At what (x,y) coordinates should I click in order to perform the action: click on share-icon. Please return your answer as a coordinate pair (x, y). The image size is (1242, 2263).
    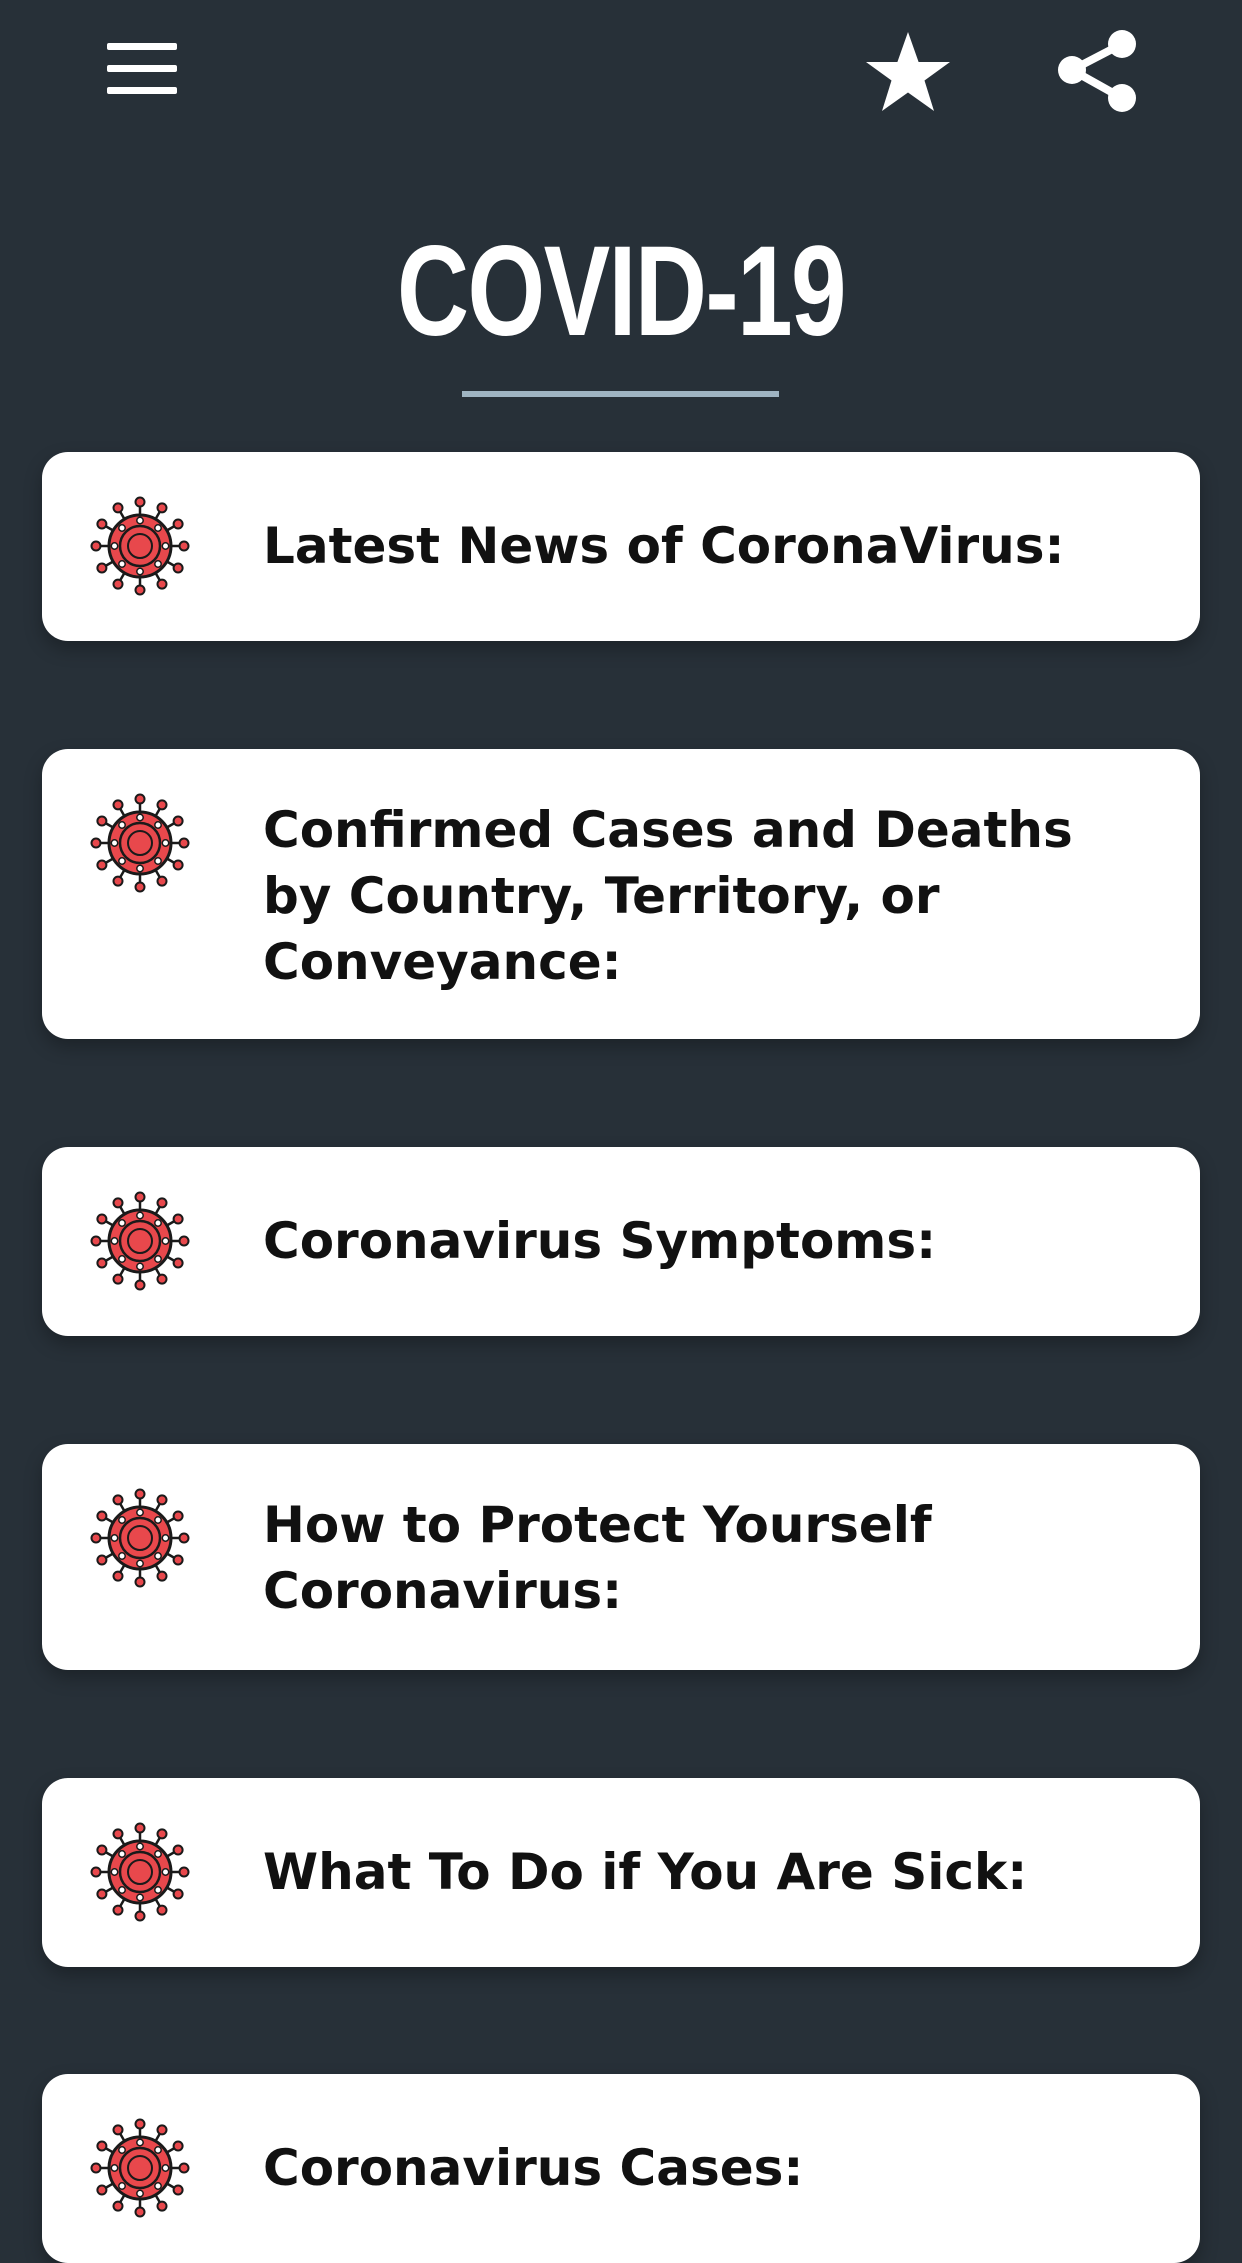
    Looking at the image, I should click on (1097, 71).